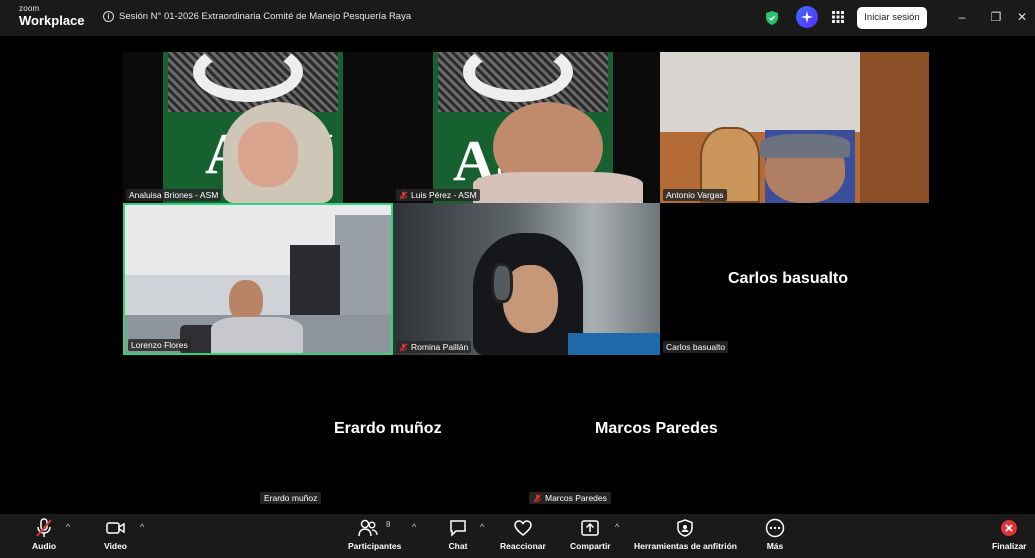 This screenshot has width=1035, height=558. Describe the element at coordinates (685, 546) in the screenshot. I see `host-tools-label: Herramientas de anfitrión` at that location.